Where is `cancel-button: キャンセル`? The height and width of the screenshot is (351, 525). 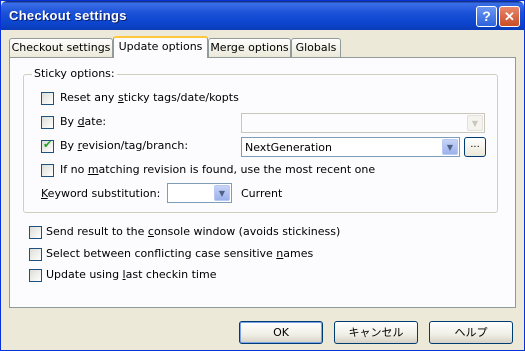
cancel-button: キャンセル is located at coordinates (376, 332).